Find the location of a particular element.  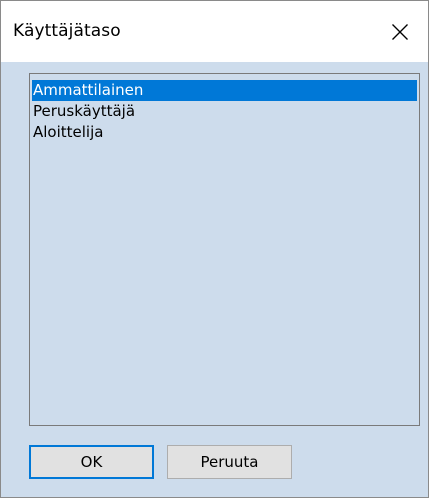

list-item-peruskayttaja: Peruskäyttäjä is located at coordinates (224, 111).